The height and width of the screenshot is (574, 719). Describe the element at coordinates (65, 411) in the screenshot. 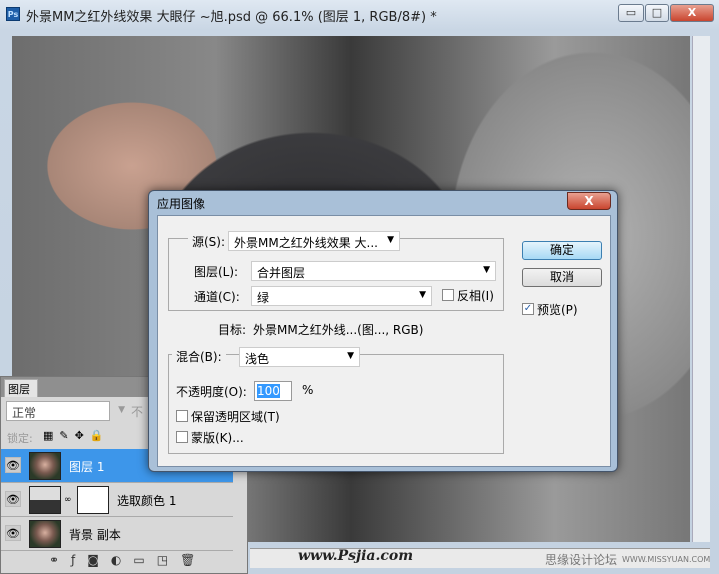

I see `blend-mode-select: 正常 ▼` at that location.